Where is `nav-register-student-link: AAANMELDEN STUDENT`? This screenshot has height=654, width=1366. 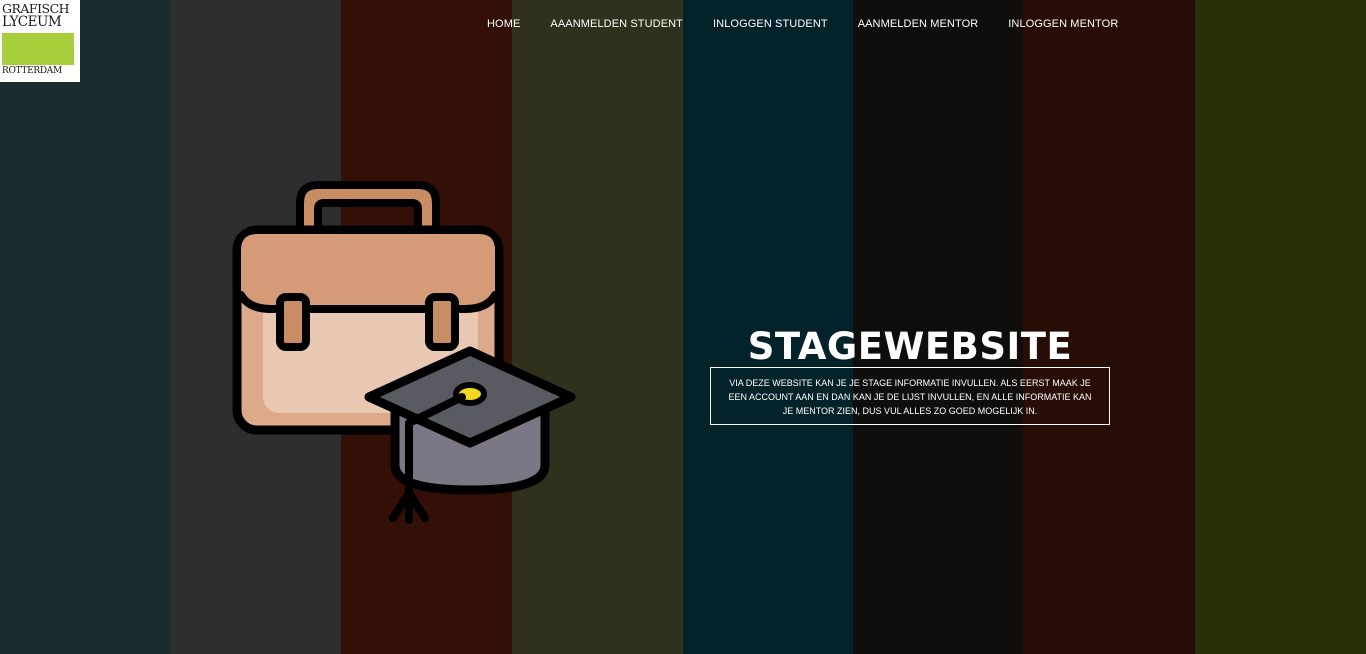
nav-register-student-link: AAANMELDEN STUDENT is located at coordinates (616, 24).